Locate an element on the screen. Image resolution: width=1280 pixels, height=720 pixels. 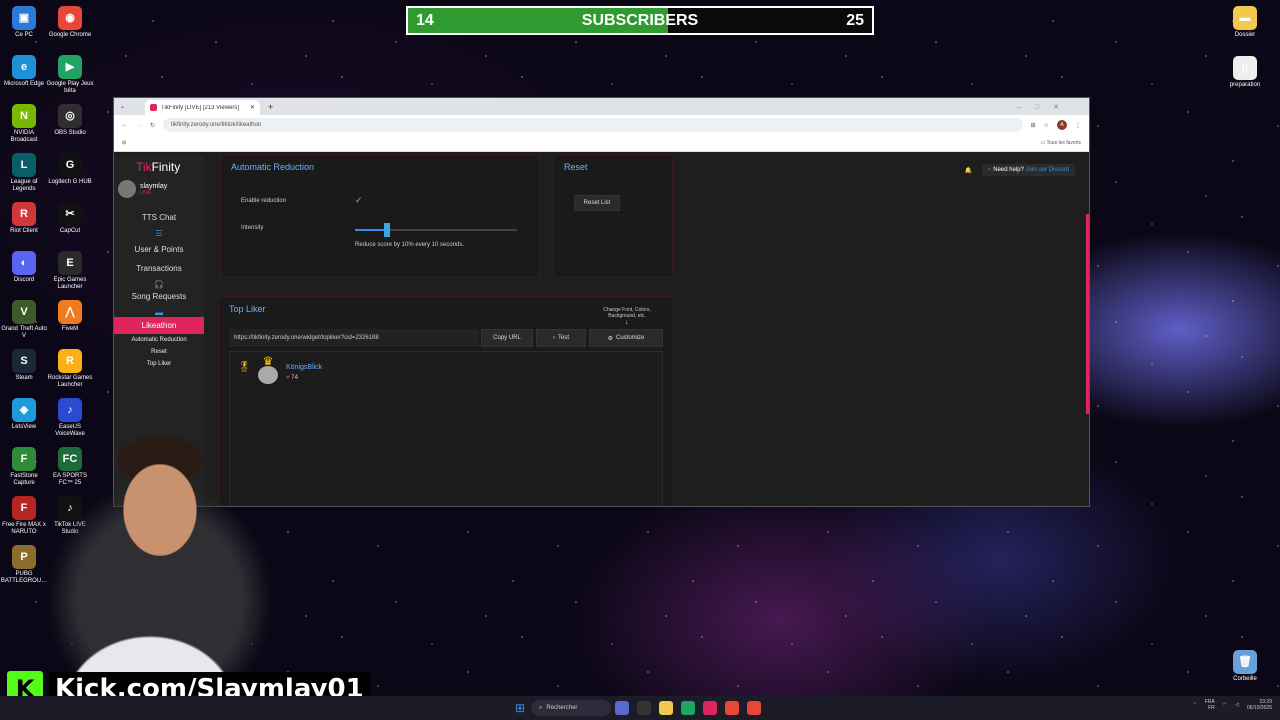
heart-icon: ♥ is located at coordinates (288, 378).